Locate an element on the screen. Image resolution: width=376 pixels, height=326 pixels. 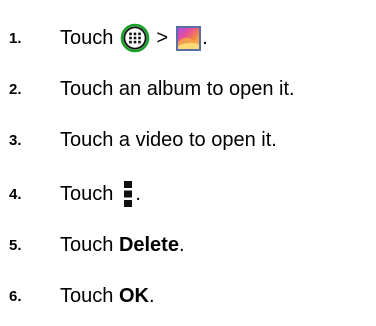
step-text: Touch > . is located at coordinates (134, 38).